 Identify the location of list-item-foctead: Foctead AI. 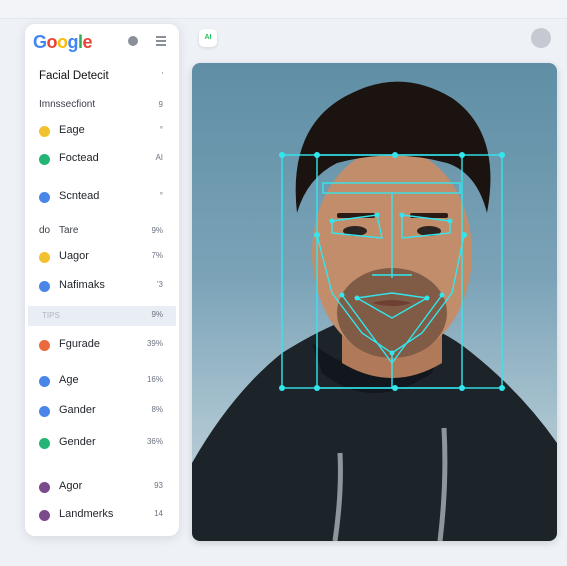
(102, 159).